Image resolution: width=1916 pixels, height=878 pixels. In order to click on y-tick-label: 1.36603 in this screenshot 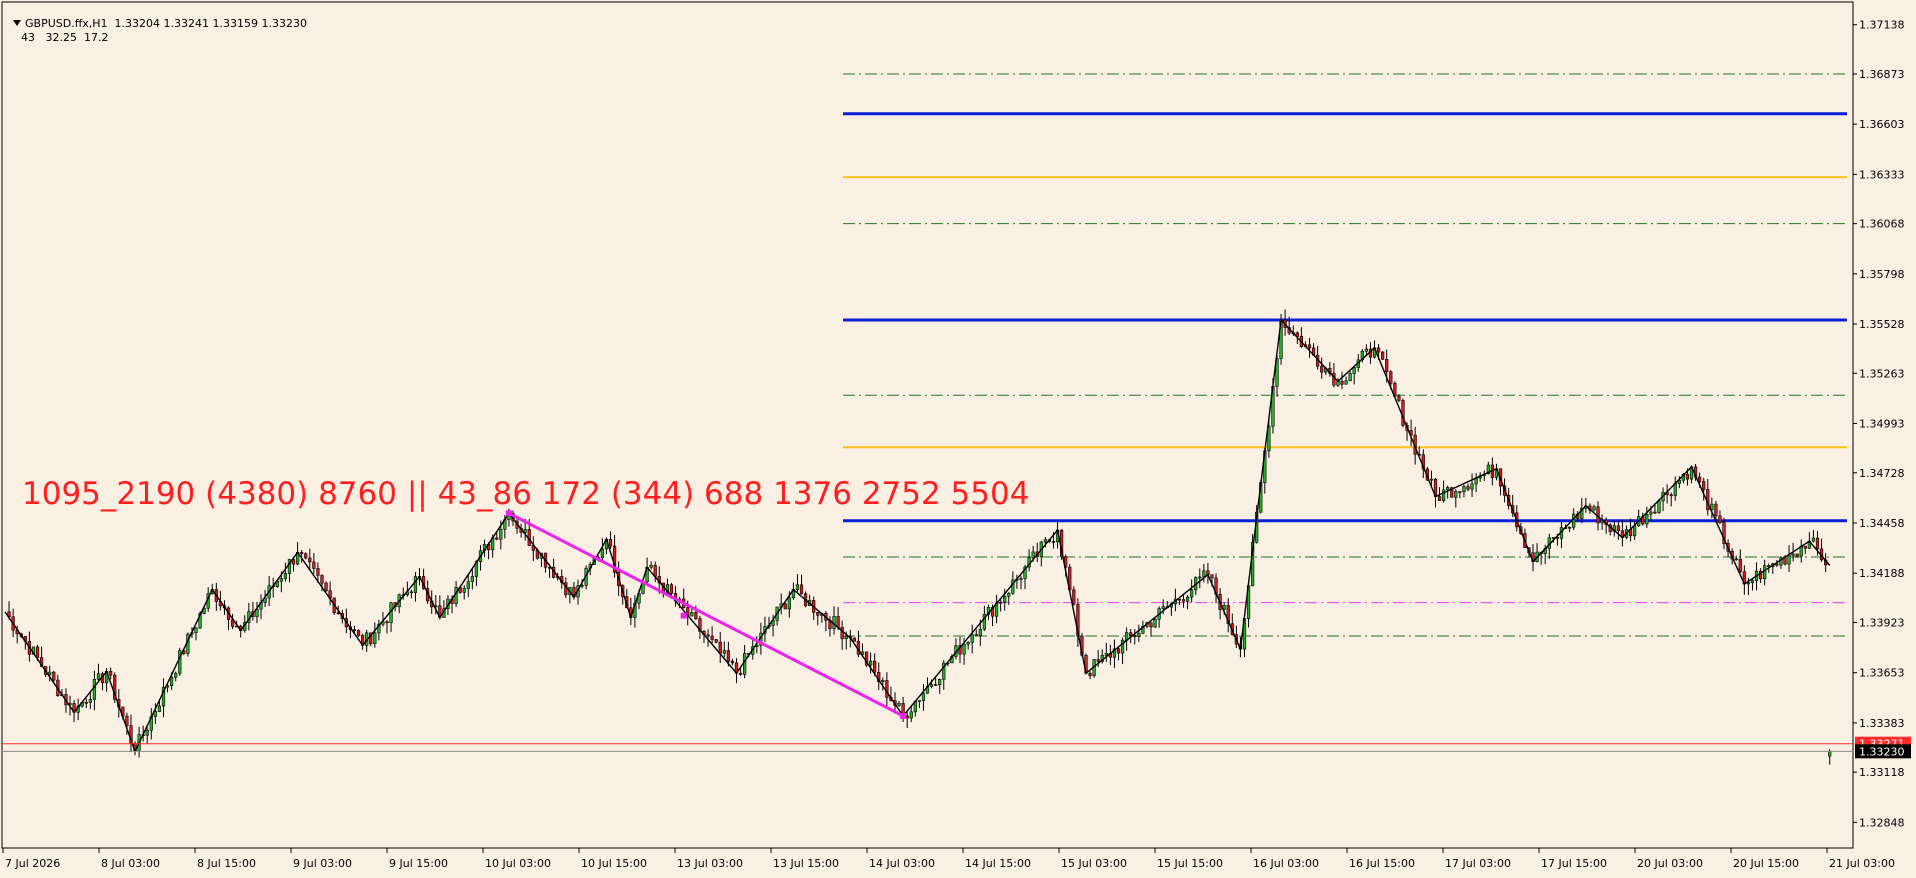, I will do `click(1882, 124)`.